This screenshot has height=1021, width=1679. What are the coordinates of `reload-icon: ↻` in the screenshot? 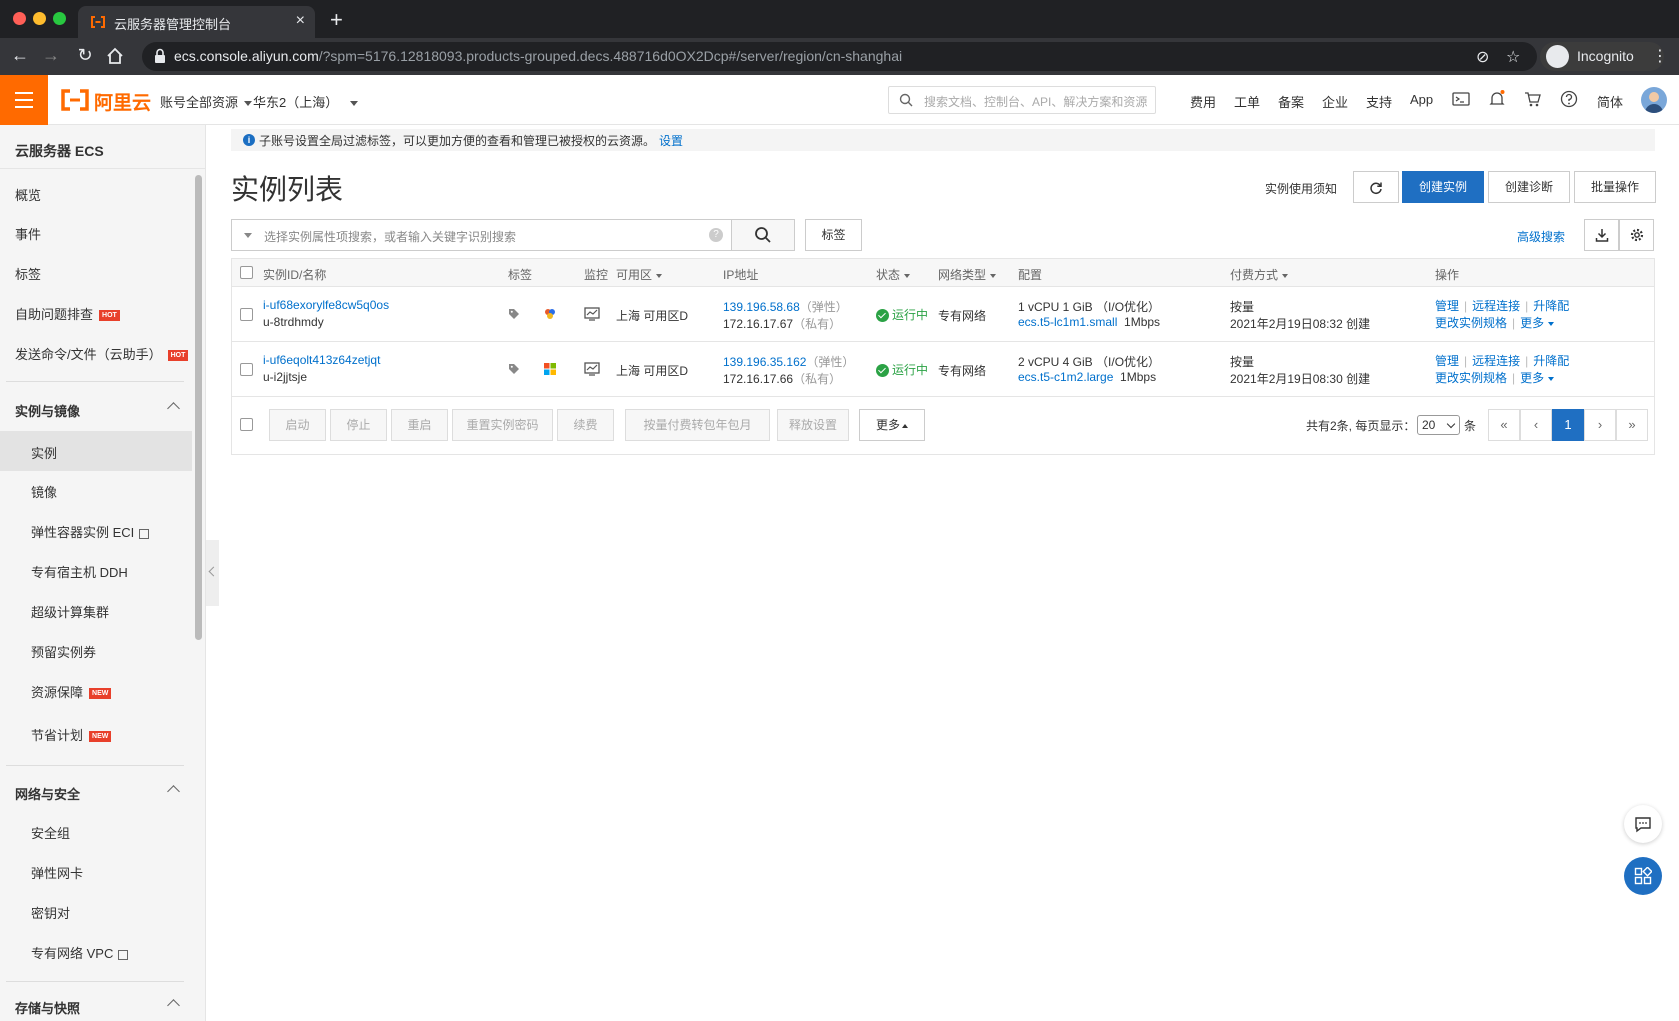 It's located at (85, 55).